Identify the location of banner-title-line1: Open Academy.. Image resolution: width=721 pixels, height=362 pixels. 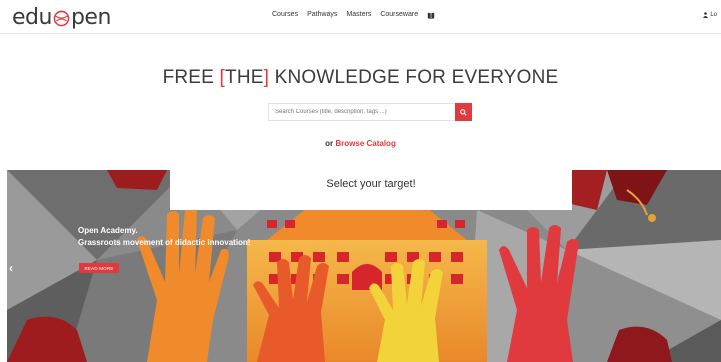
(108, 230).